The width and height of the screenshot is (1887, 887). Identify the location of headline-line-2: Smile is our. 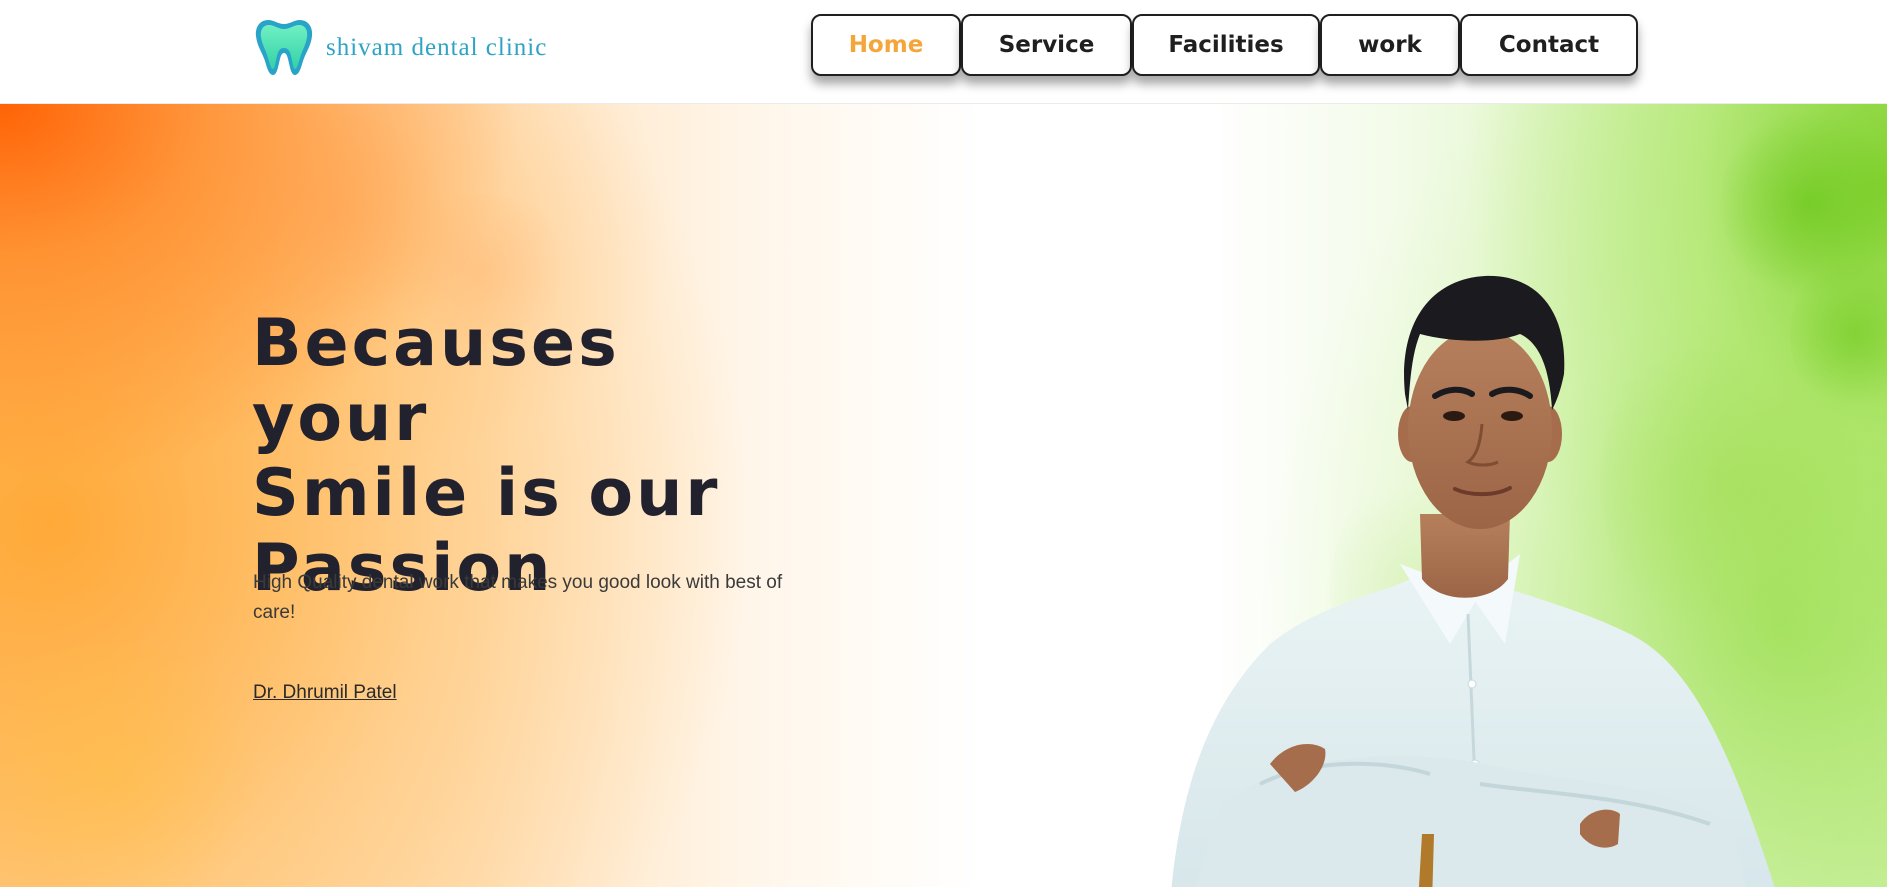
(486, 493).